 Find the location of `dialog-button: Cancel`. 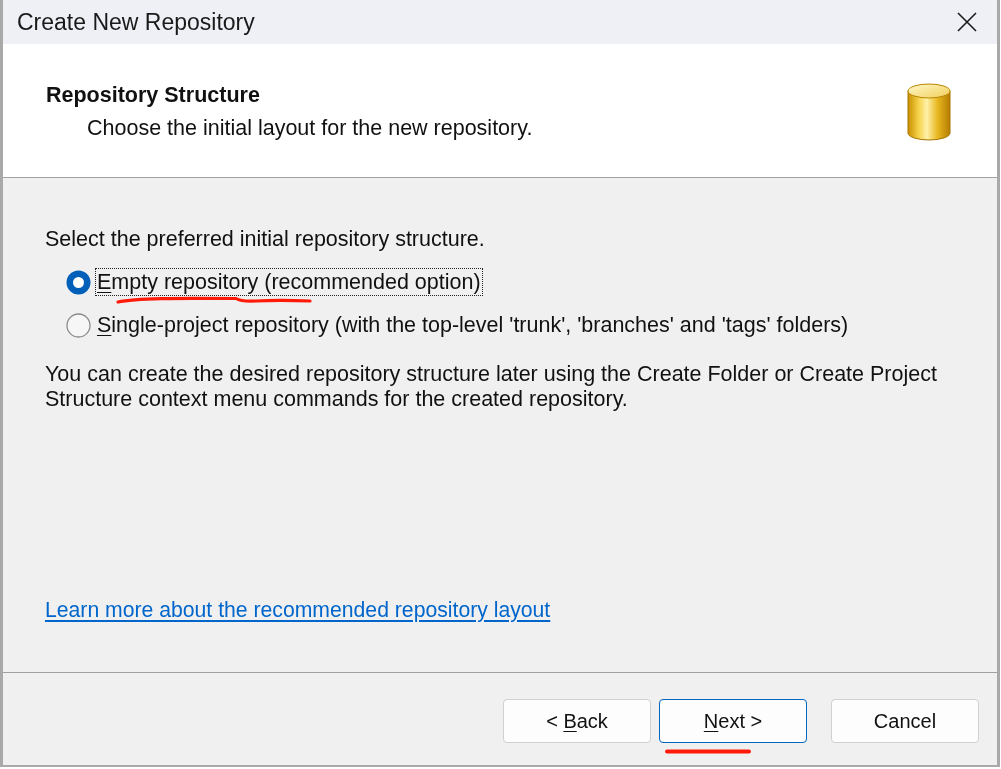

dialog-button: Cancel is located at coordinates (905, 721).